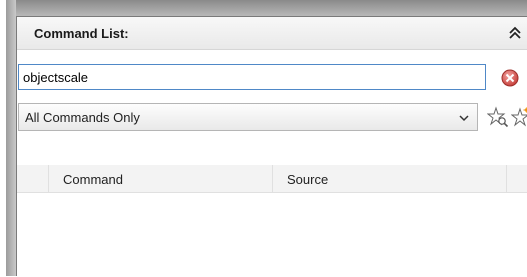 The image size is (527, 277). I want to click on panel-header: Command List:, so click(272, 33).